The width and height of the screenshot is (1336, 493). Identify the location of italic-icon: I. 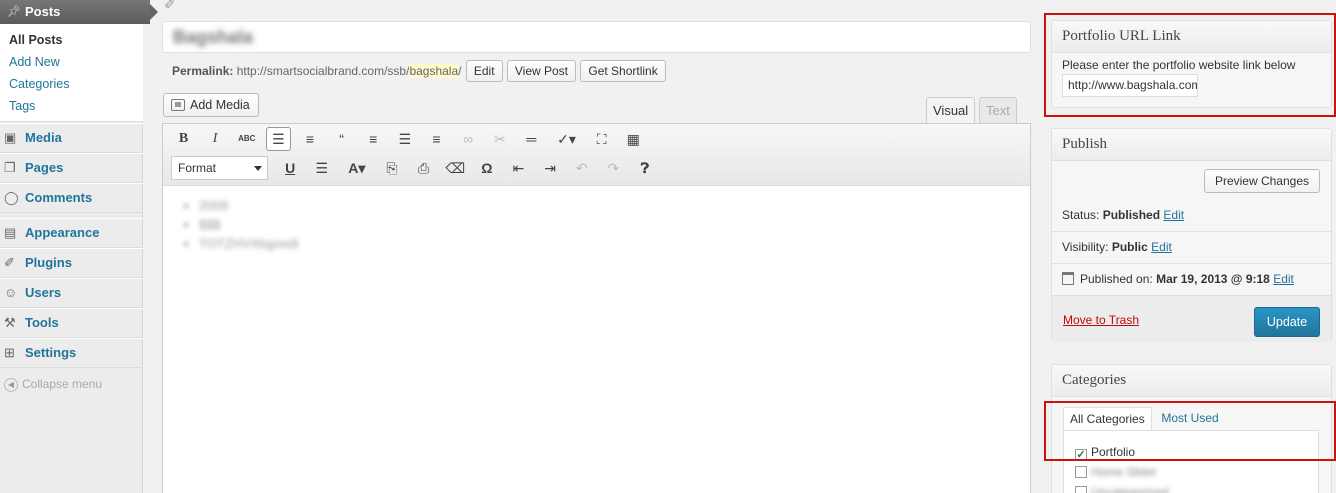
(215, 139).